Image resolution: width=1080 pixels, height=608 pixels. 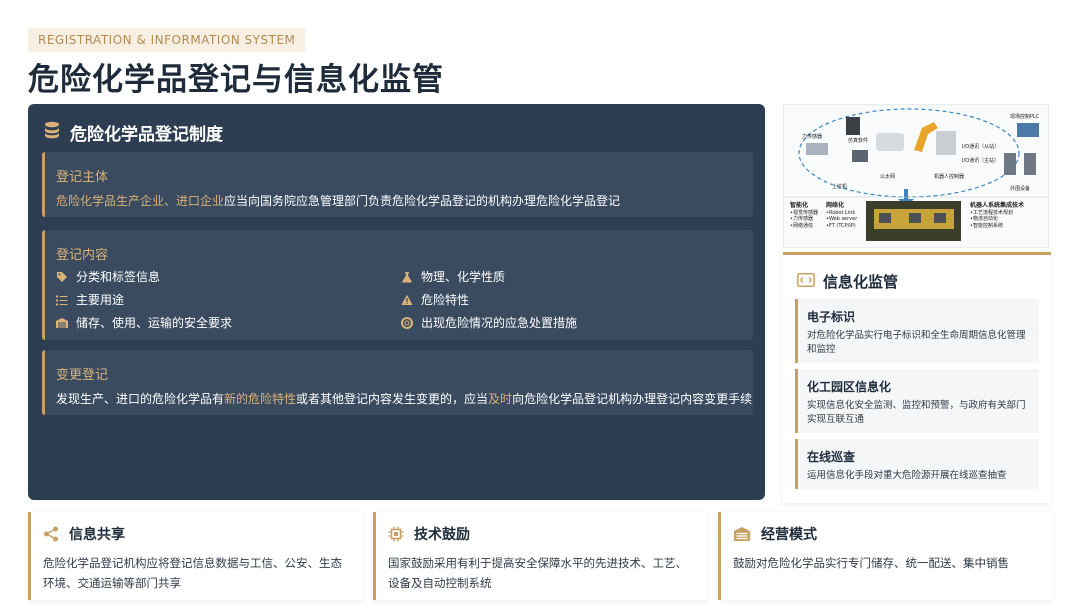 I want to click on diagram-label: 上位机, so click(x=840, y=187).